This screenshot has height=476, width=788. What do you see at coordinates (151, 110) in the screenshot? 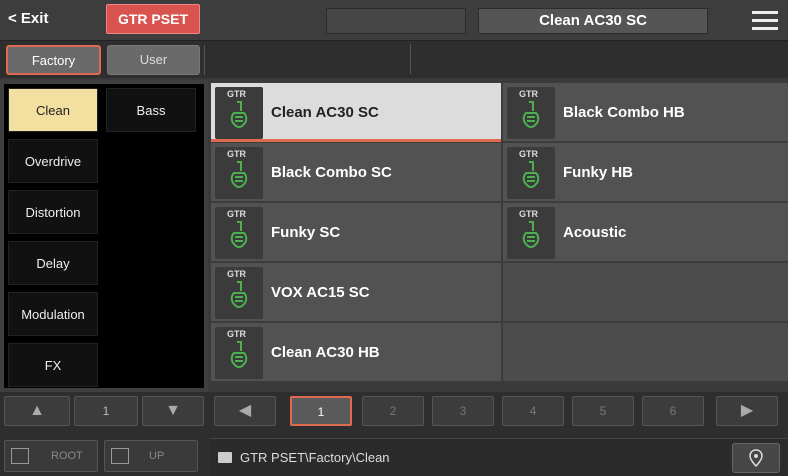
I see `category-bass: Bass` at bounding box center [151, 110].